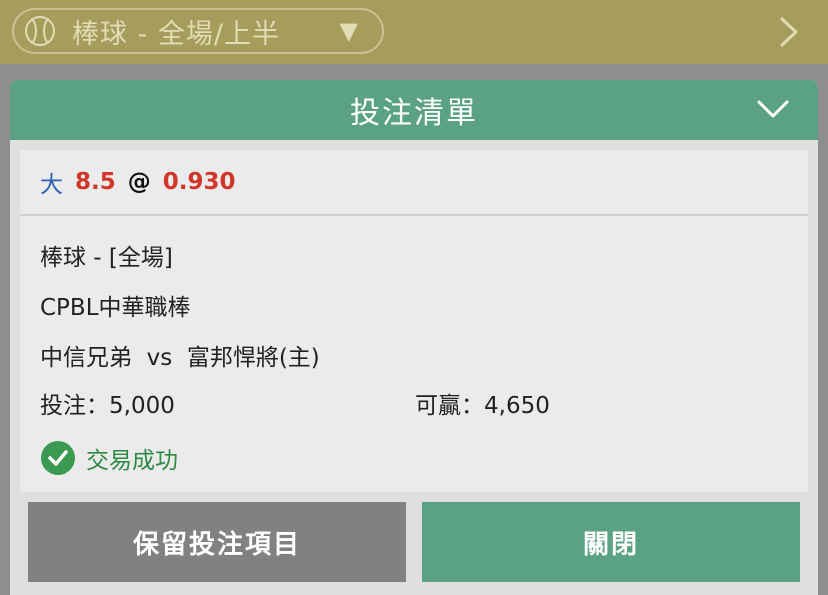 Image resolution: width=828 pixels, height=595 pixels. I want to click on at-sign: @, so click(139, 182).